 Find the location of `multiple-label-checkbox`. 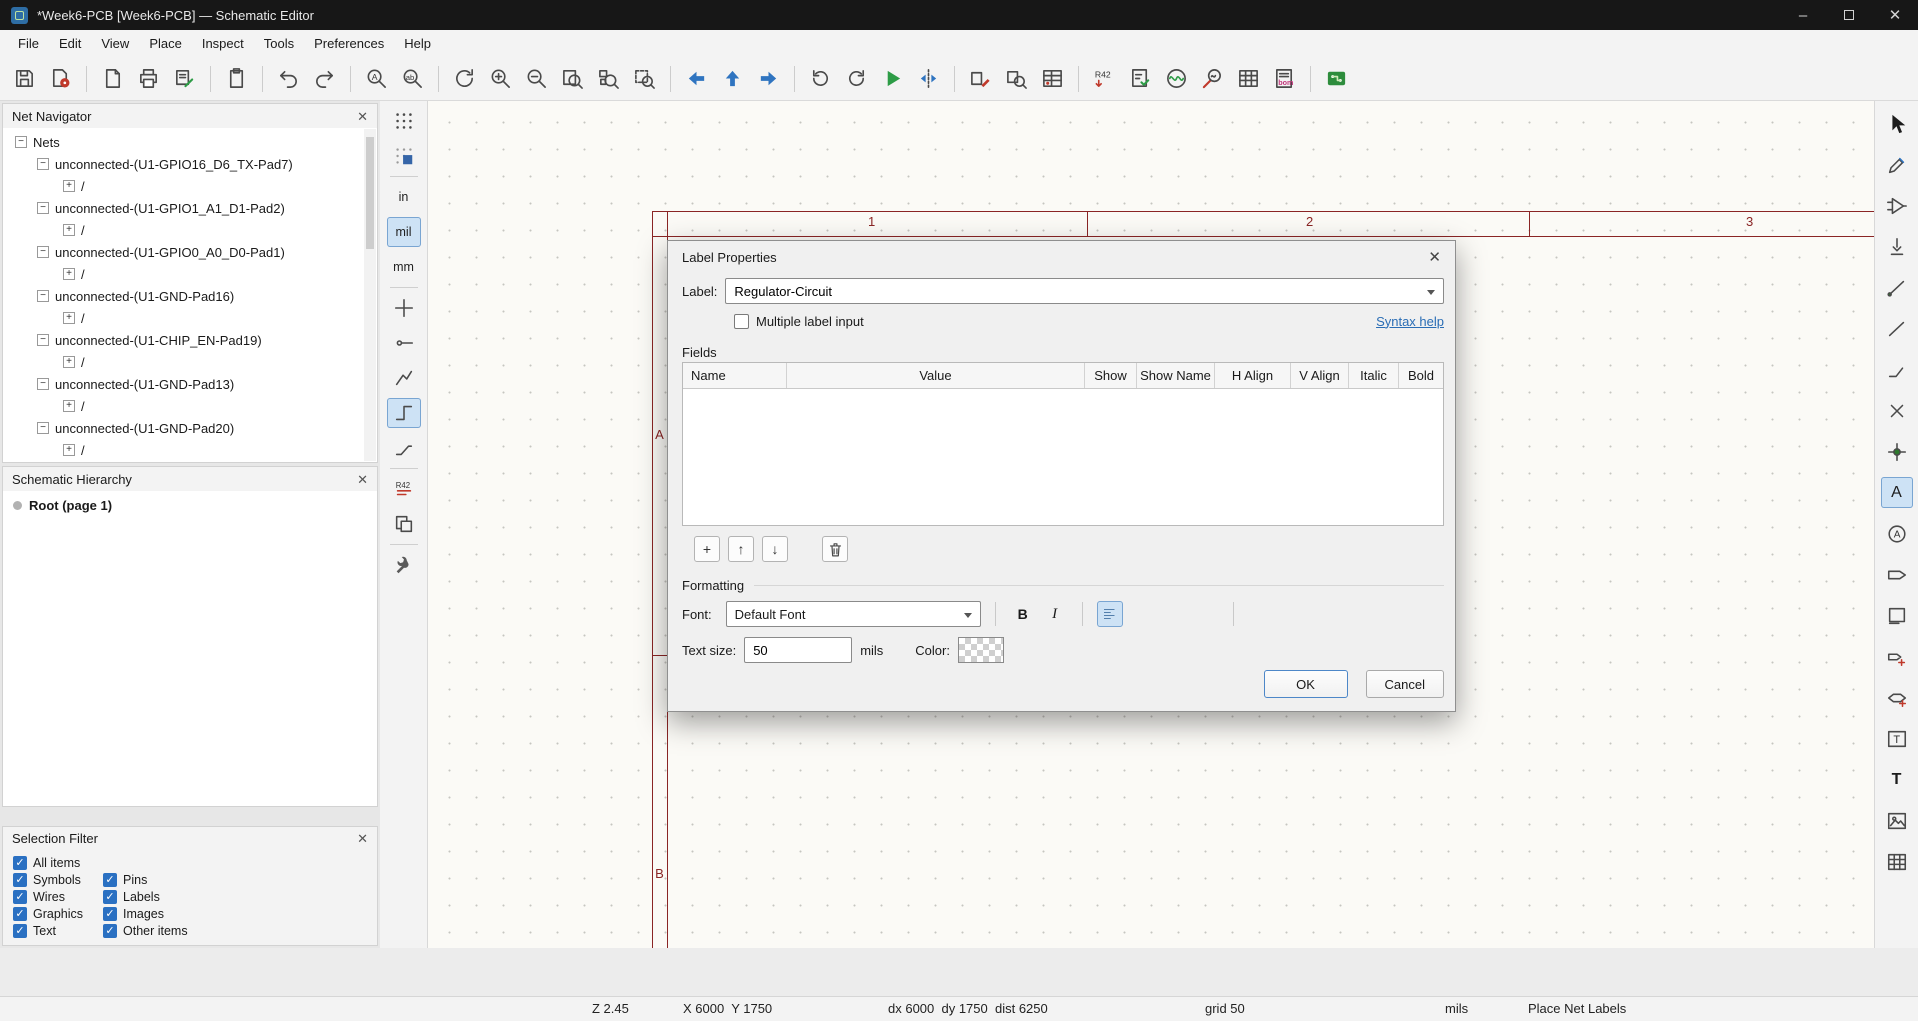

multiple-label-checkbox is located at coordinates (741, 321).